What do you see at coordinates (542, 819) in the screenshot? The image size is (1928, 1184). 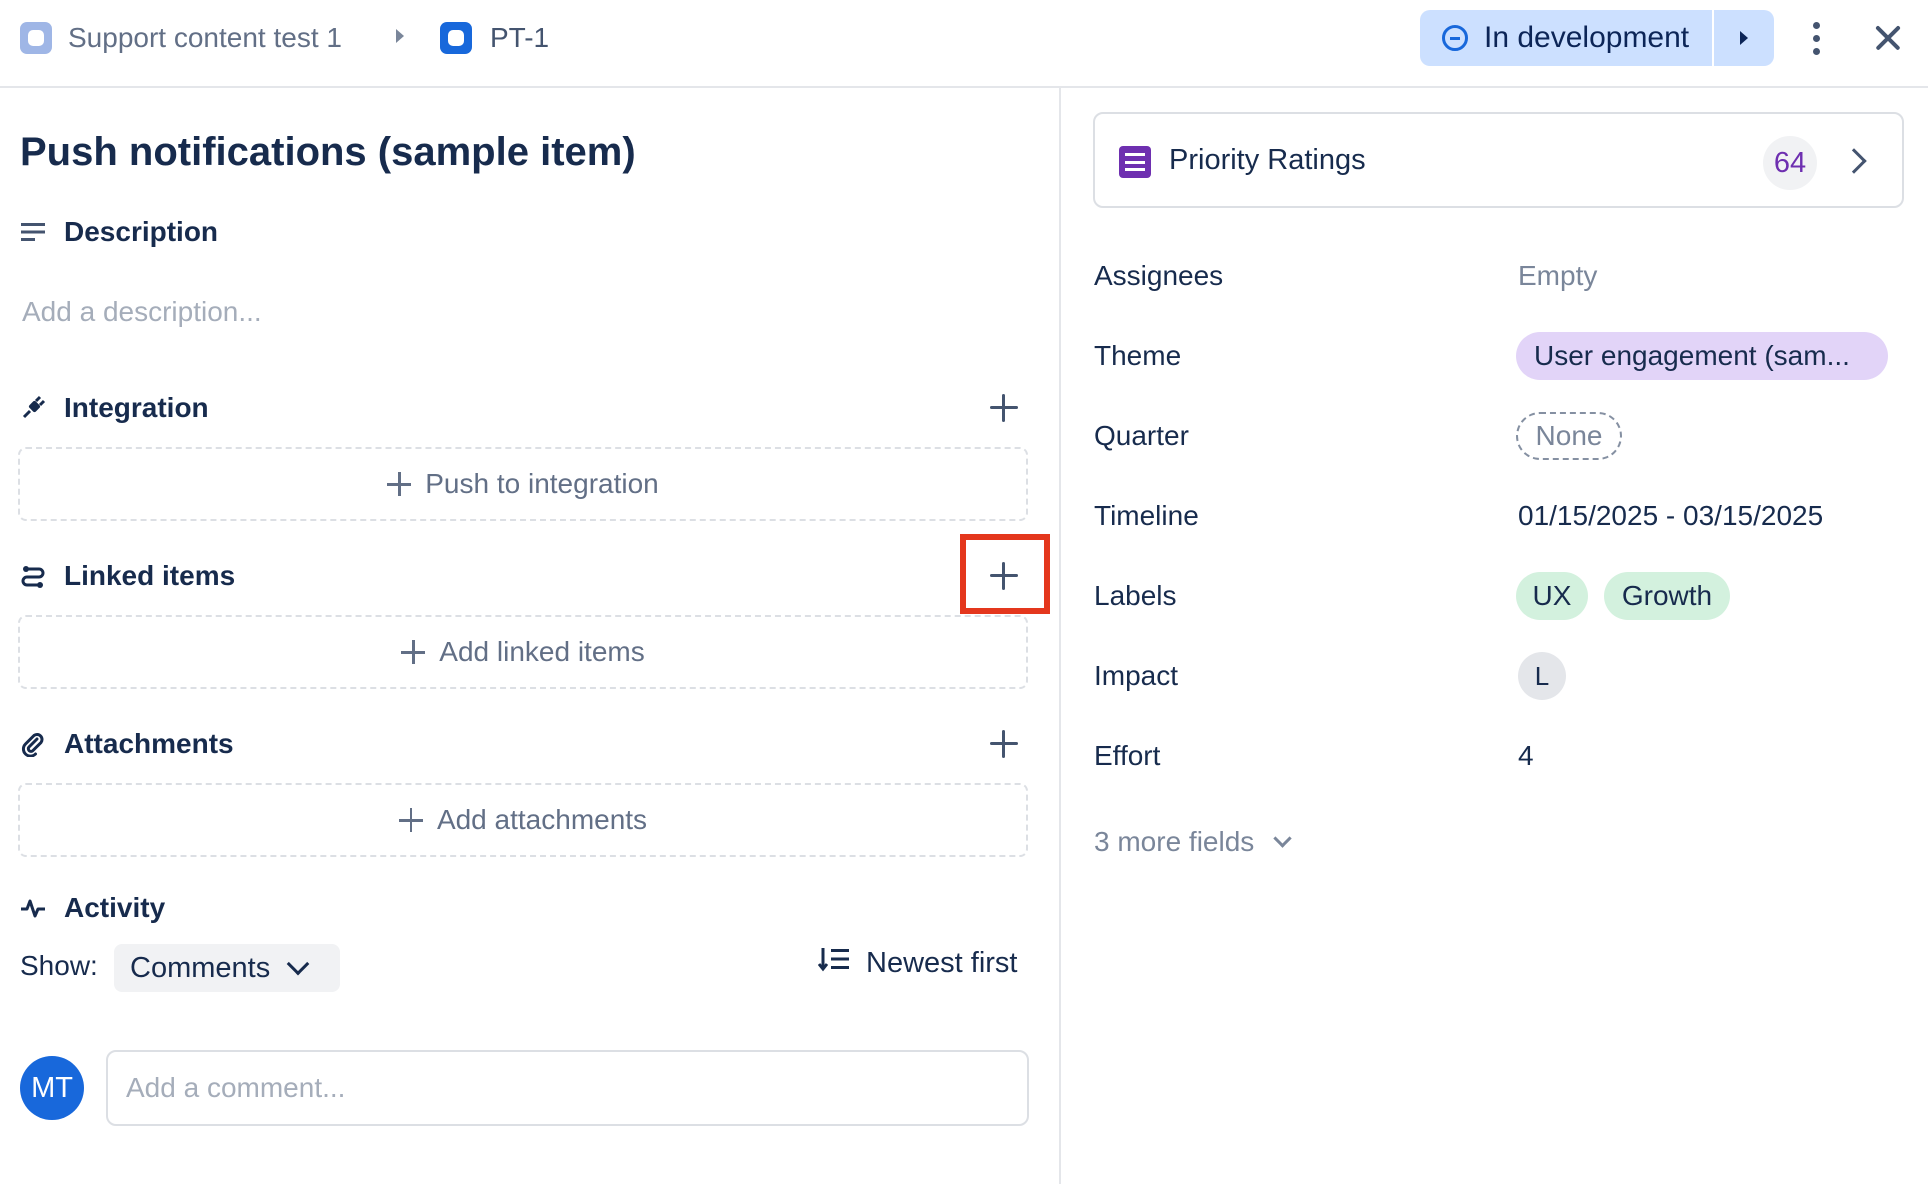 I see `add-attachments-label: Add attachments` at bounding box center [542, 819].